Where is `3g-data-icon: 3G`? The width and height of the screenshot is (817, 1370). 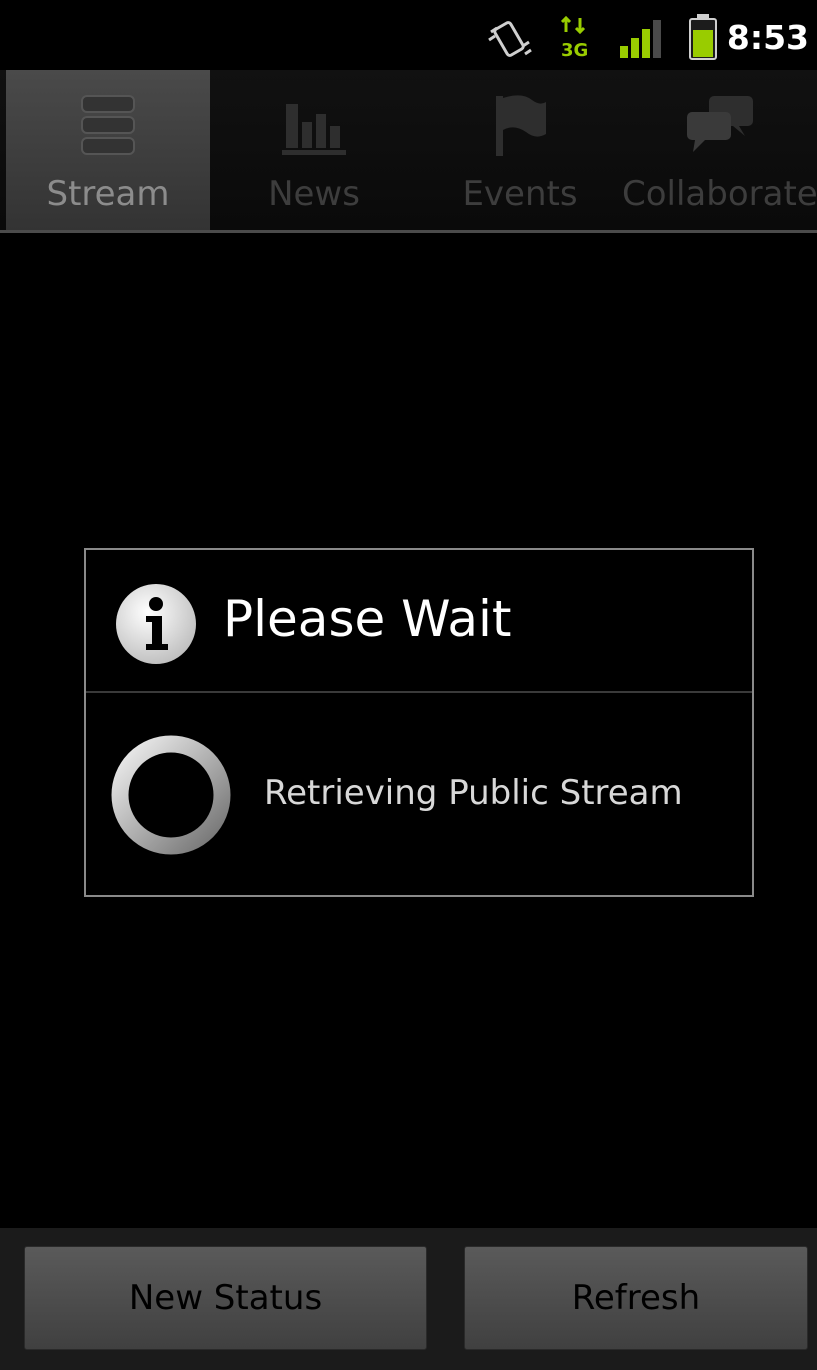 3g-data-icon: 3G is located at coordinates (575, 39).